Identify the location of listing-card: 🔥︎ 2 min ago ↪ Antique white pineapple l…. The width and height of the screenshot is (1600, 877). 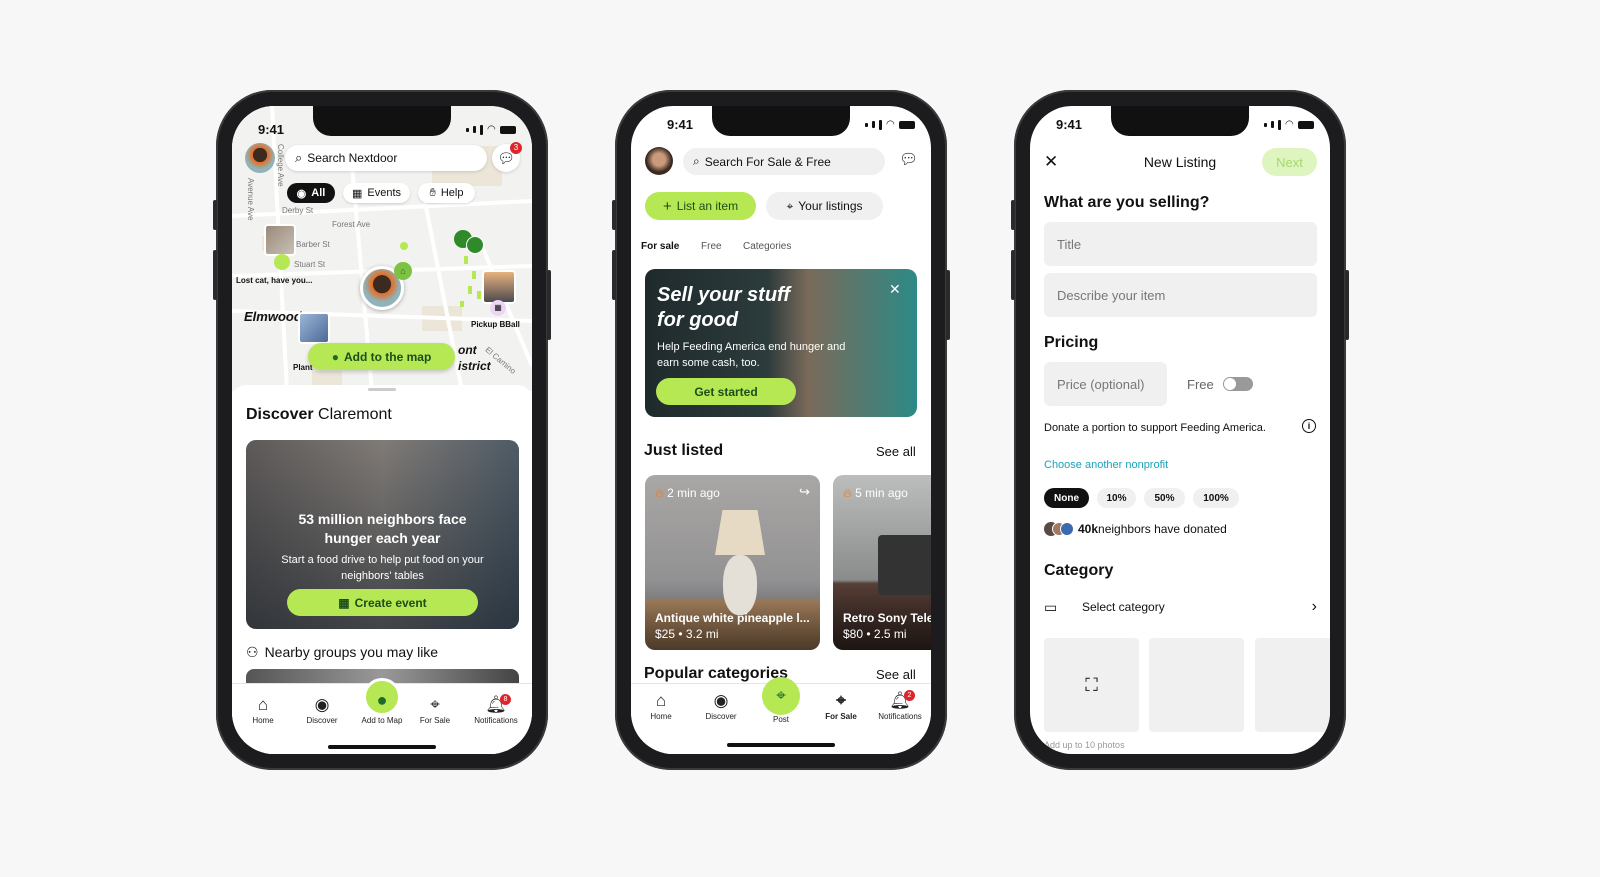
(732, 562).